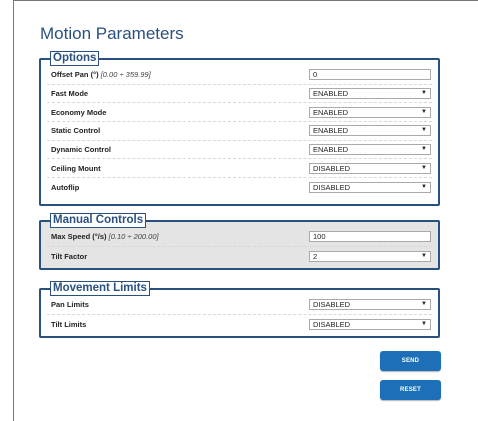 The width and height of the screenshot is (478, 421). I want to click on fast-mode-select: ENABLED ▼, so click(370, 94).